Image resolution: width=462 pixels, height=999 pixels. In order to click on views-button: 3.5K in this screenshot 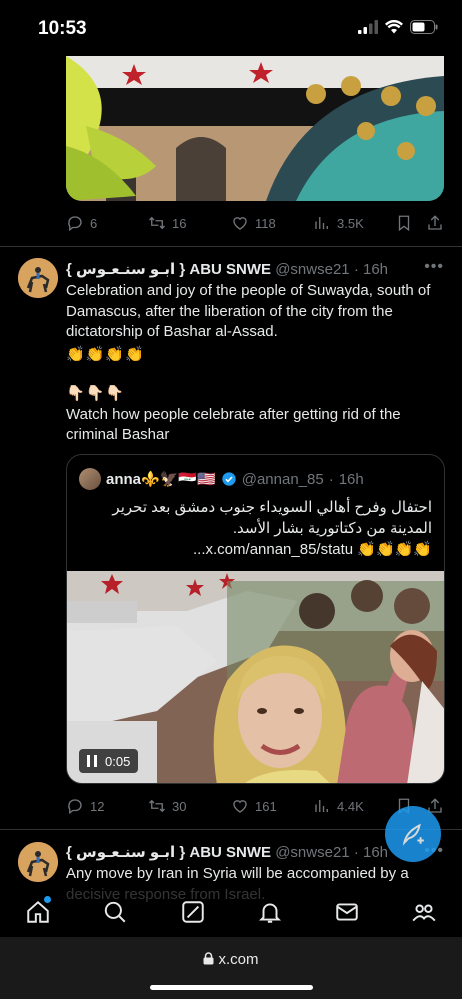, I will do `click(338, 223)`.